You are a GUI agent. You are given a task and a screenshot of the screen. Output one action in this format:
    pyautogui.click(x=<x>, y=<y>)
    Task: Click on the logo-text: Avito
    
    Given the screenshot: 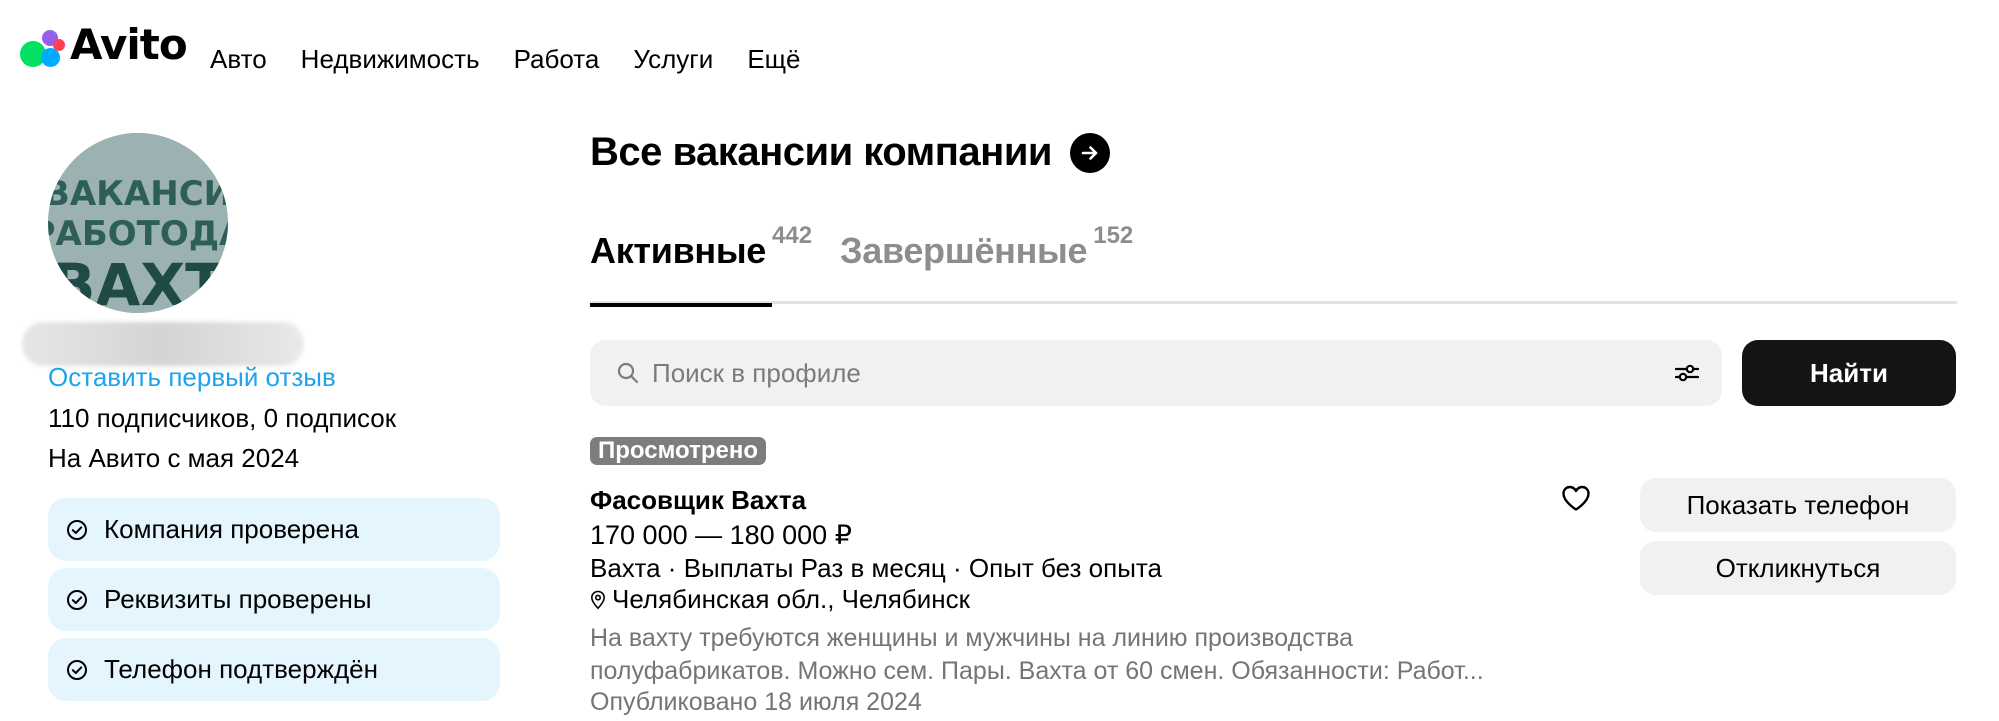 What is the action you would take?
    pyautogui.click(x=129, y=44)
    